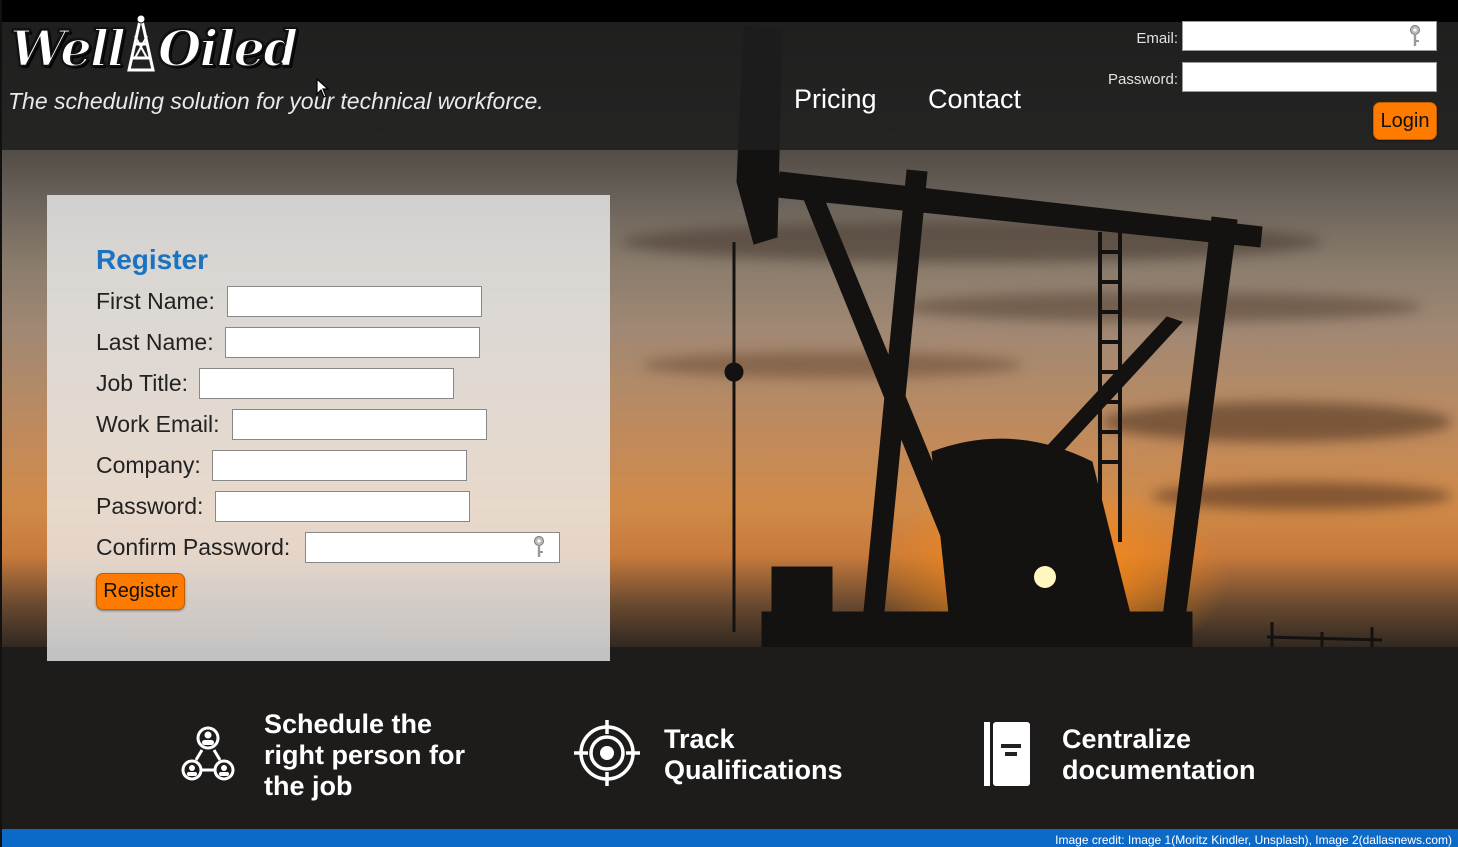 This screenshot has height=847, width=1458. Describe the element at coordinates (1127, 739) in the screenshot. I see `feature-documentation-line1: Centralize` at that location.